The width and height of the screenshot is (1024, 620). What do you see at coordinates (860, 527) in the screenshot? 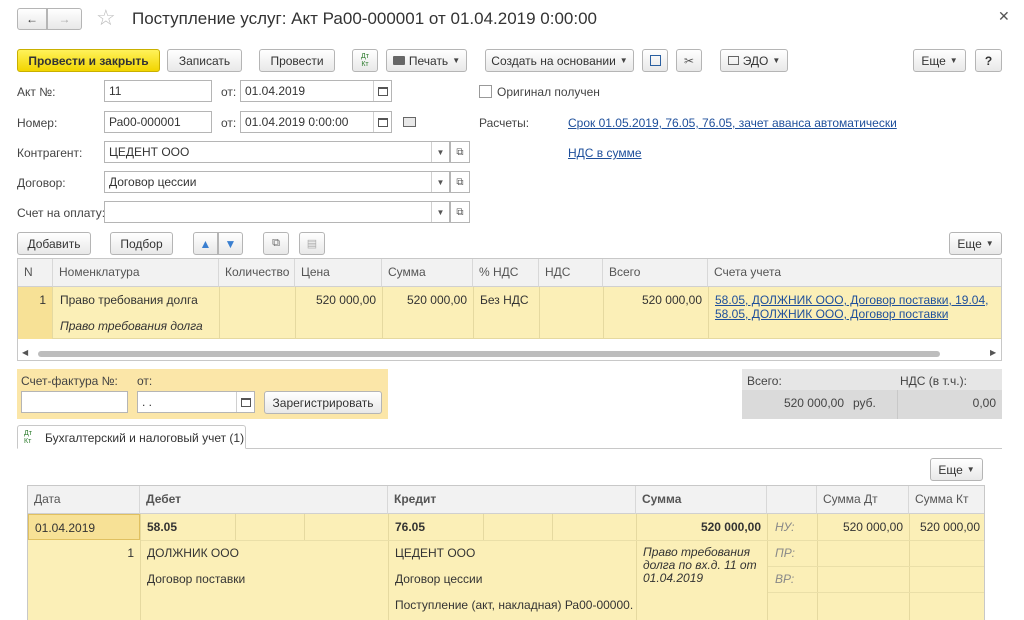
I see `sum-dt-cell: 520 000,00` at bounding box center [860, 527].